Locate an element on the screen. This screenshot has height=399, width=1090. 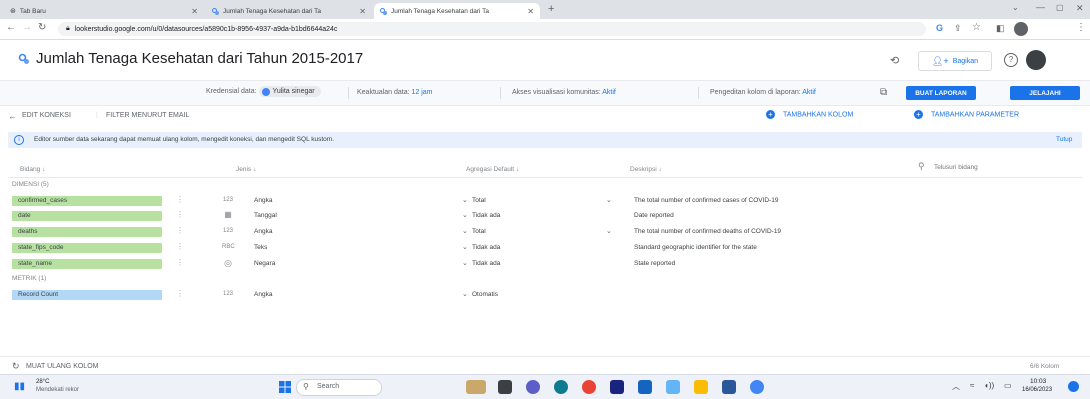
credentials-chip: Yulita sinegar is located at coordinates (289, 91).